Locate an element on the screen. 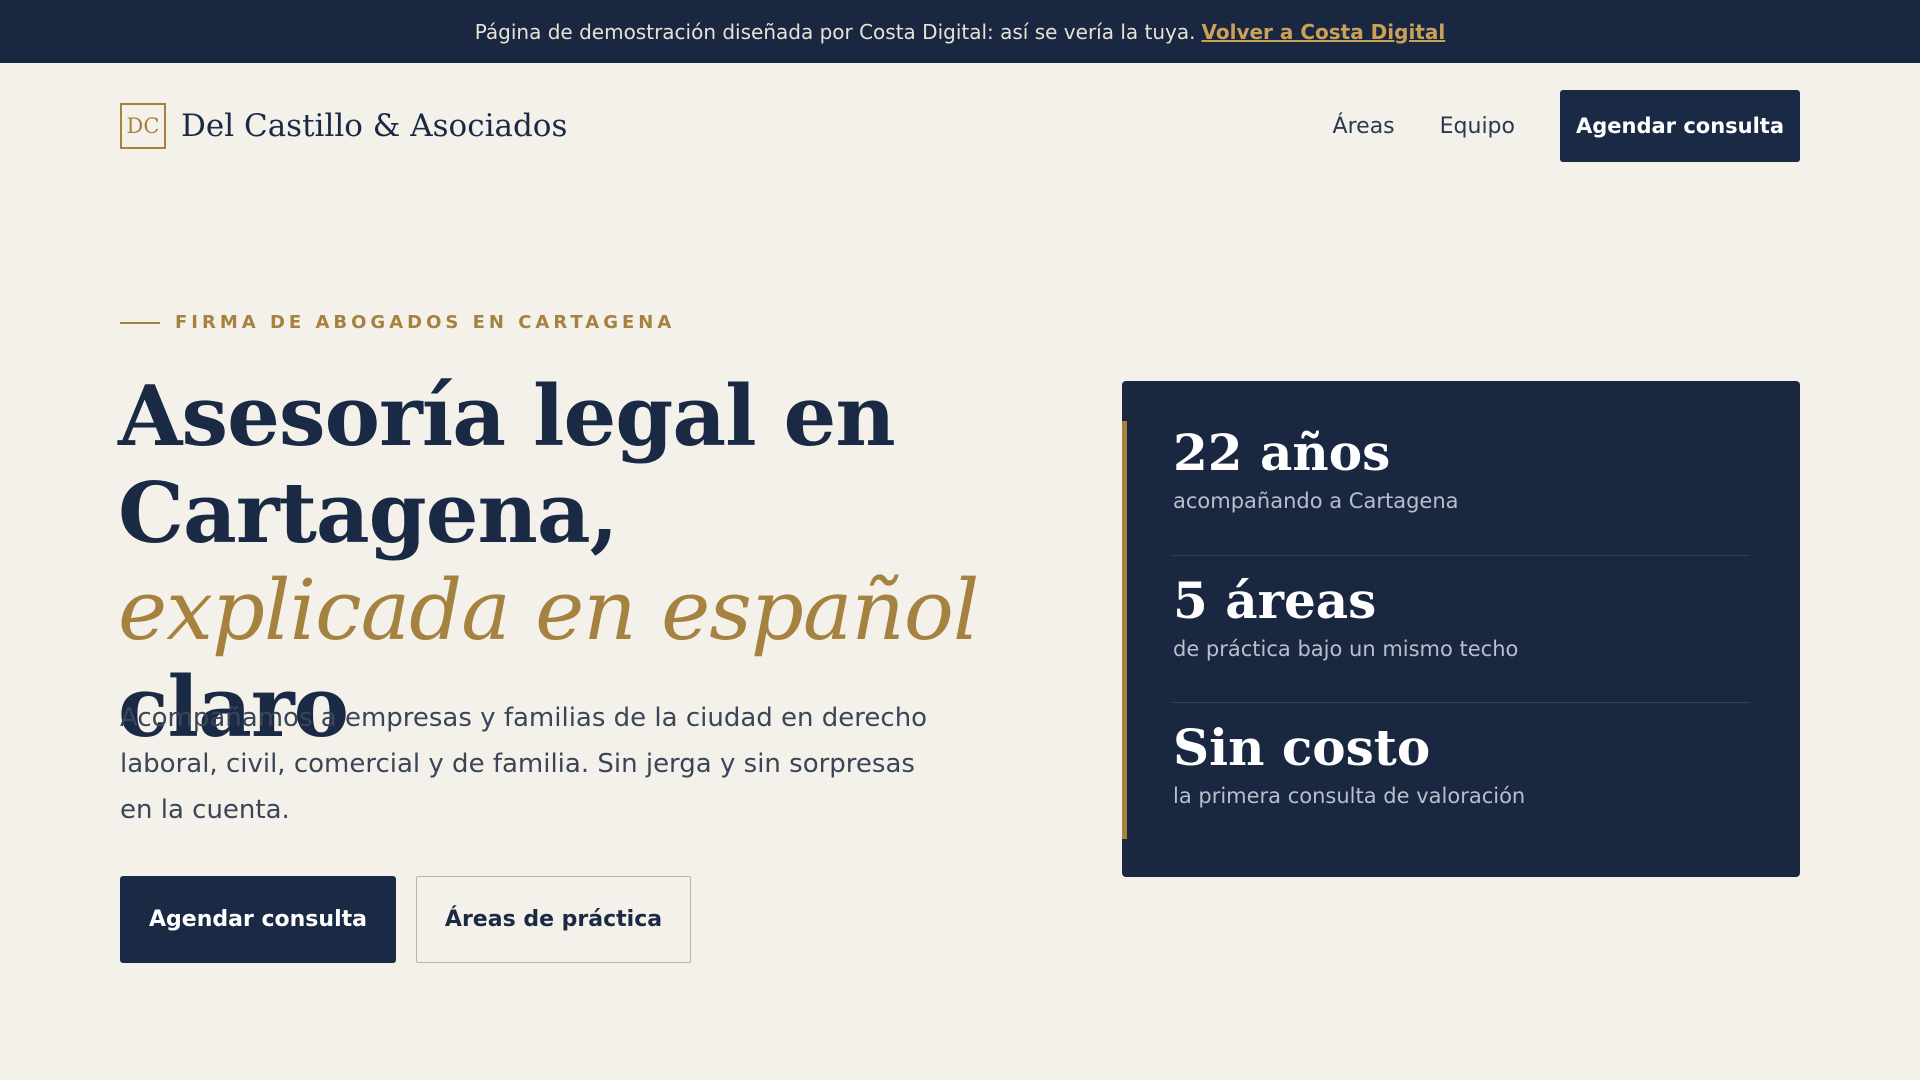  stat-value: 22 años is located at coordinates (1282, 452).